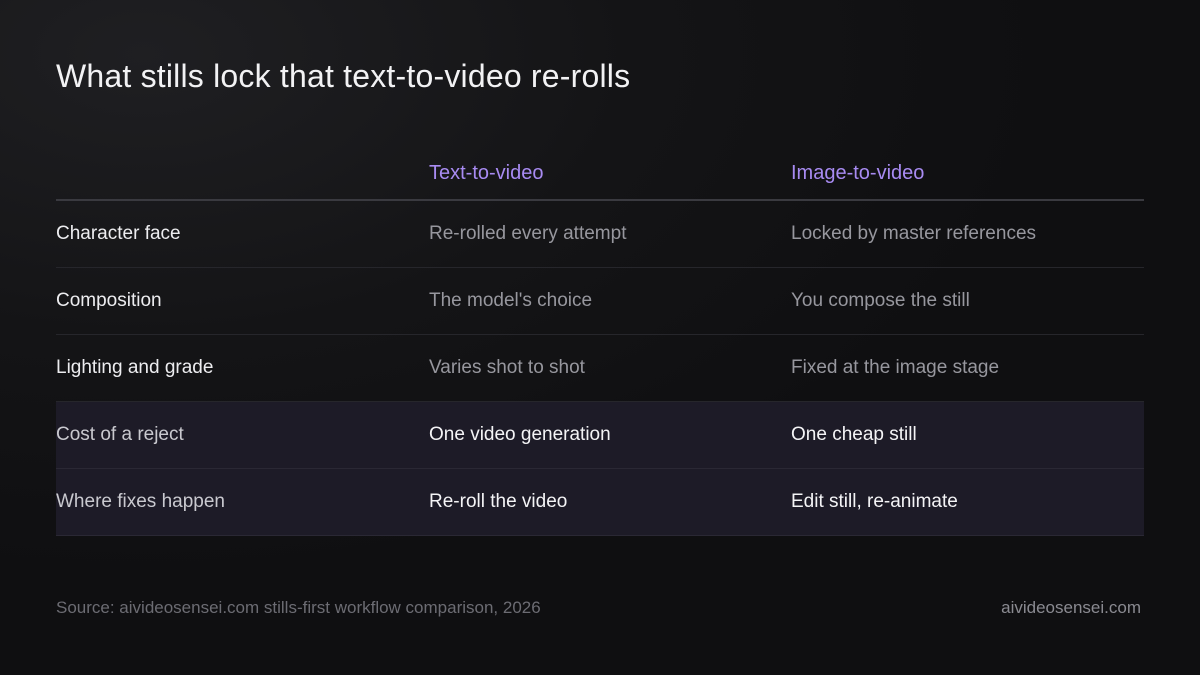  I want to click on row-label: Cost of a reject, so click(120, 434).